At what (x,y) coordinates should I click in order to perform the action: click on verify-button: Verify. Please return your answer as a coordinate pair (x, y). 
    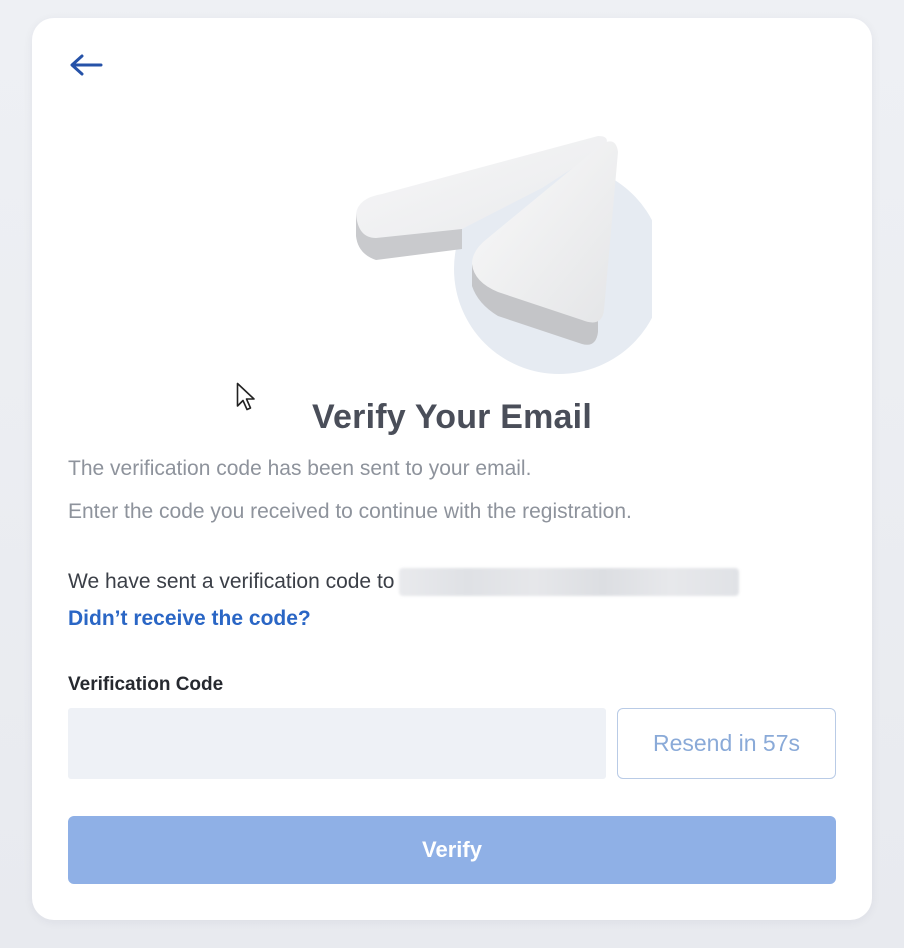
    Looking at the image, I should click on (452, 850).